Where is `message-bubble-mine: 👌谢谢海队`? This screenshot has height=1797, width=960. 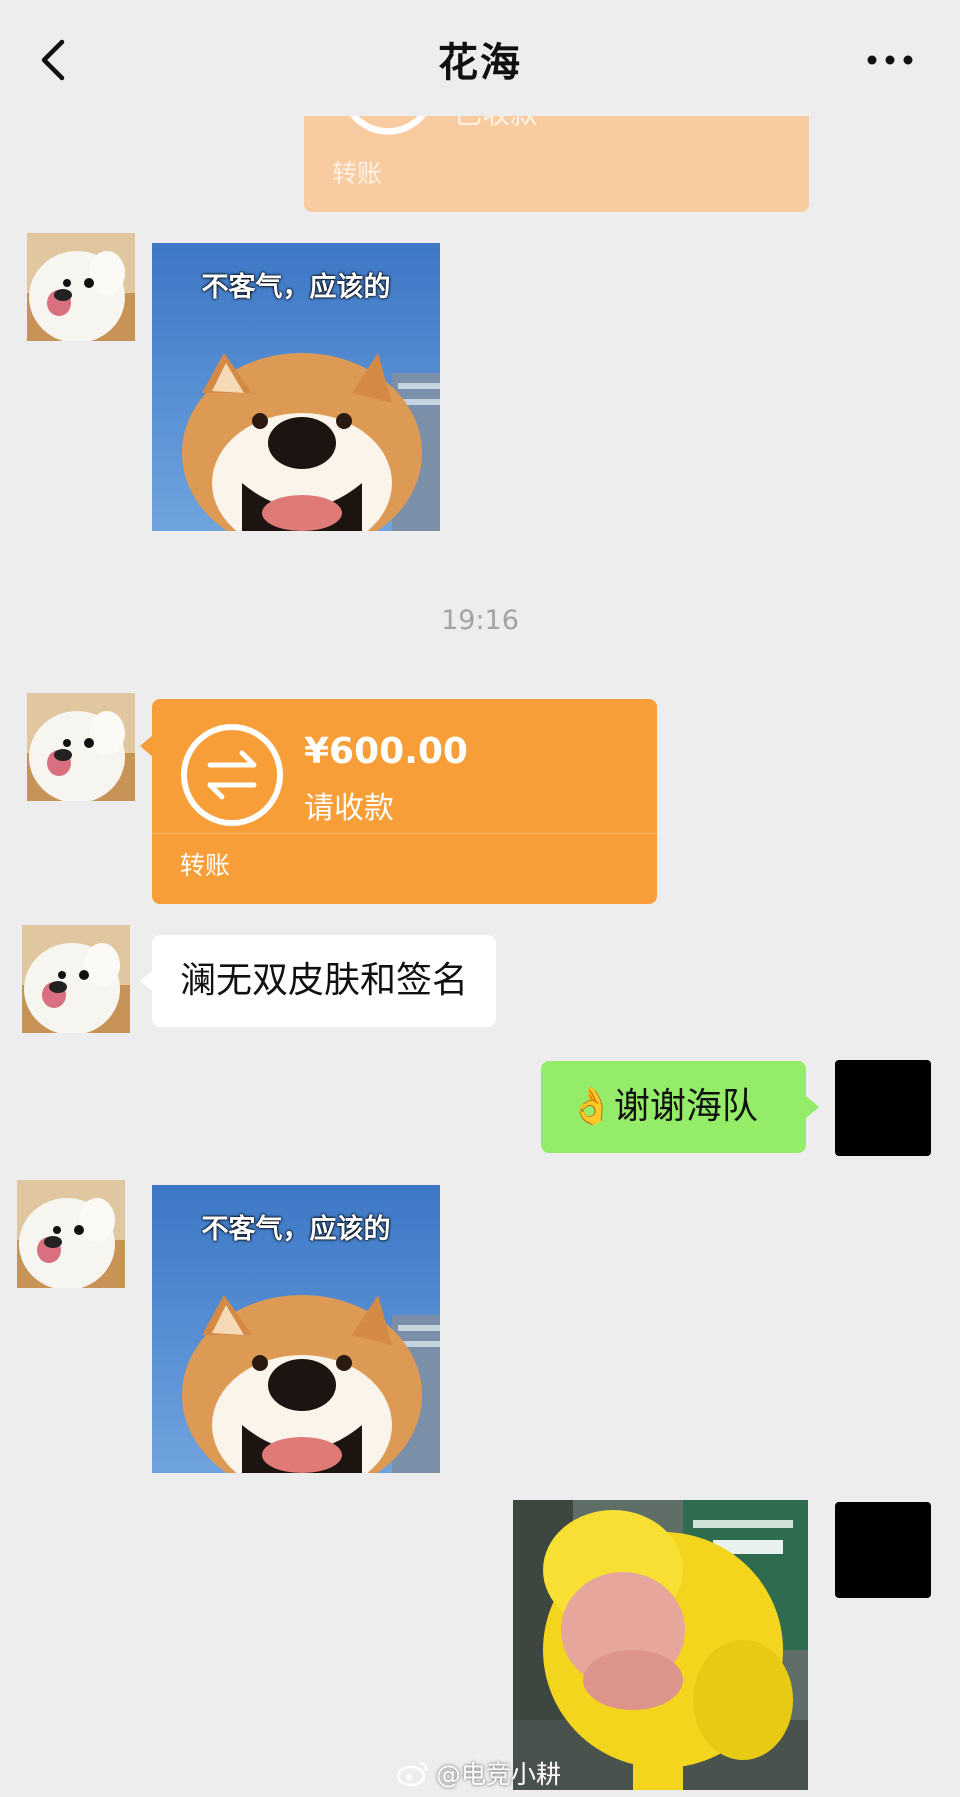
message-bubble-mine: 👌谢谢海队 is located at coordinates (673, 1107).